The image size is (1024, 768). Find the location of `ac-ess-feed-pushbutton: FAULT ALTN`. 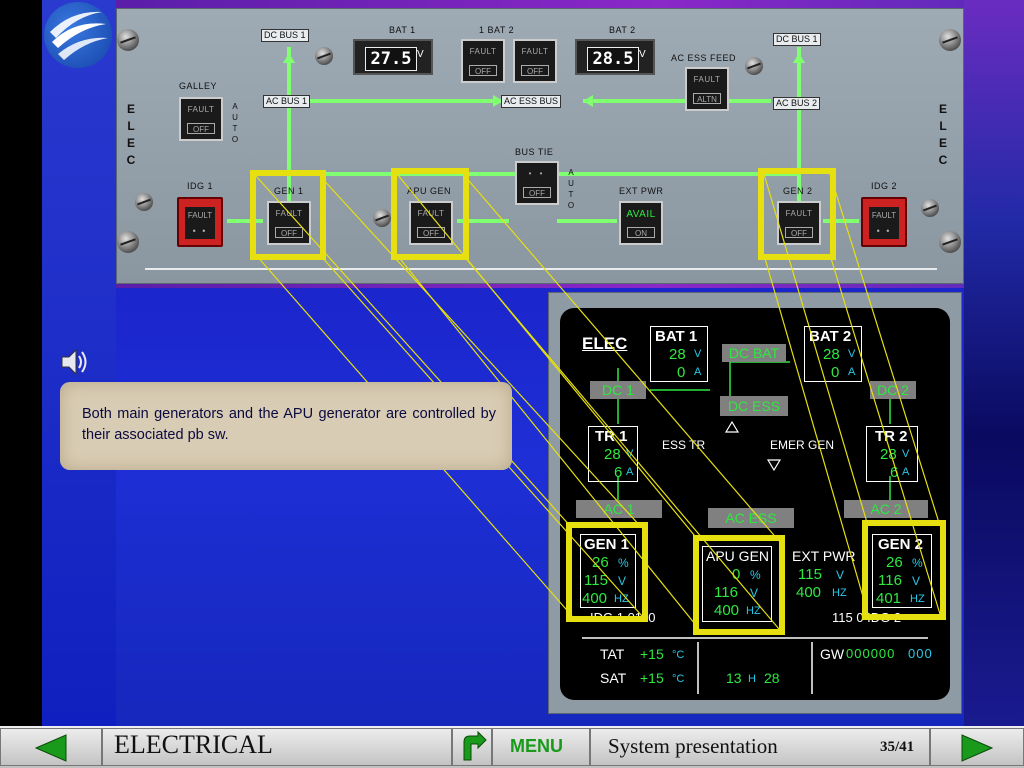

ac-ess-feed-pushbutton: FAULT ALTN is located at coordinates (707, 89).